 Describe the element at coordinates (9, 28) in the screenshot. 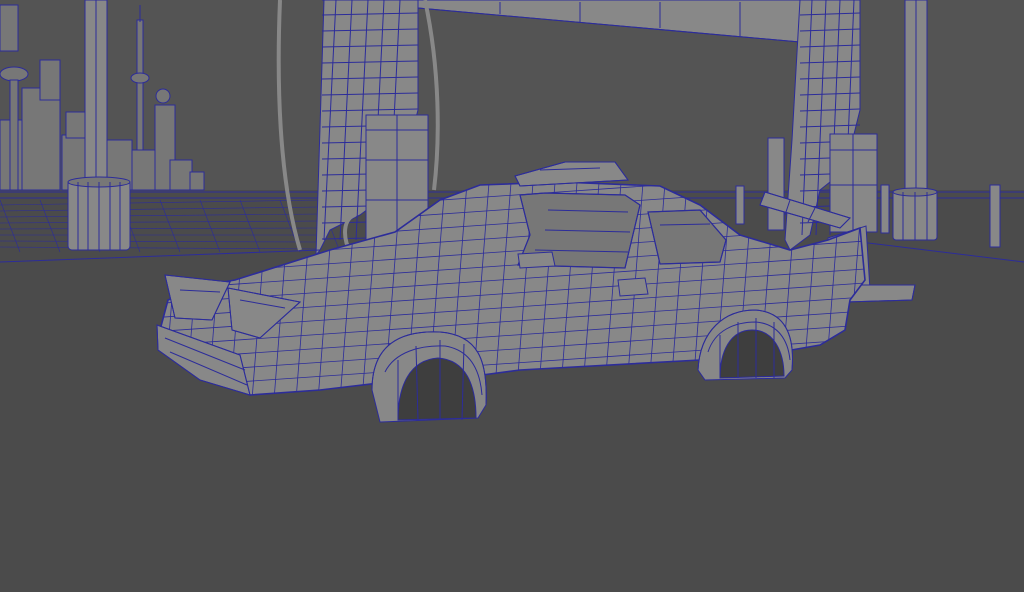

I see `sign-panel` at that location.